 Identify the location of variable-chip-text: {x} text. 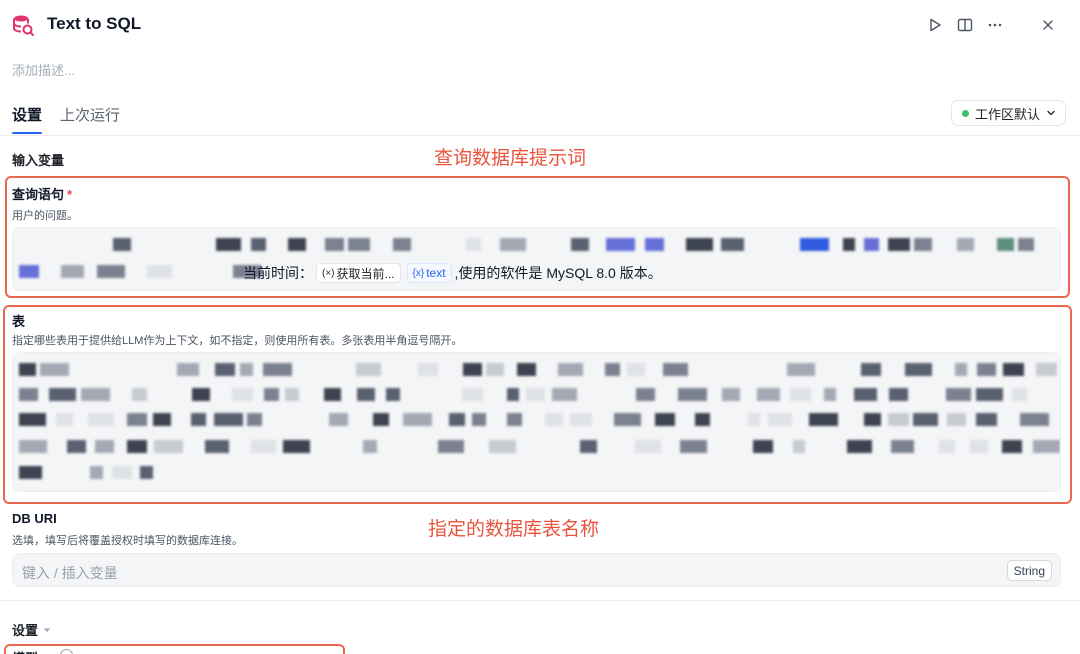
(429, 273).